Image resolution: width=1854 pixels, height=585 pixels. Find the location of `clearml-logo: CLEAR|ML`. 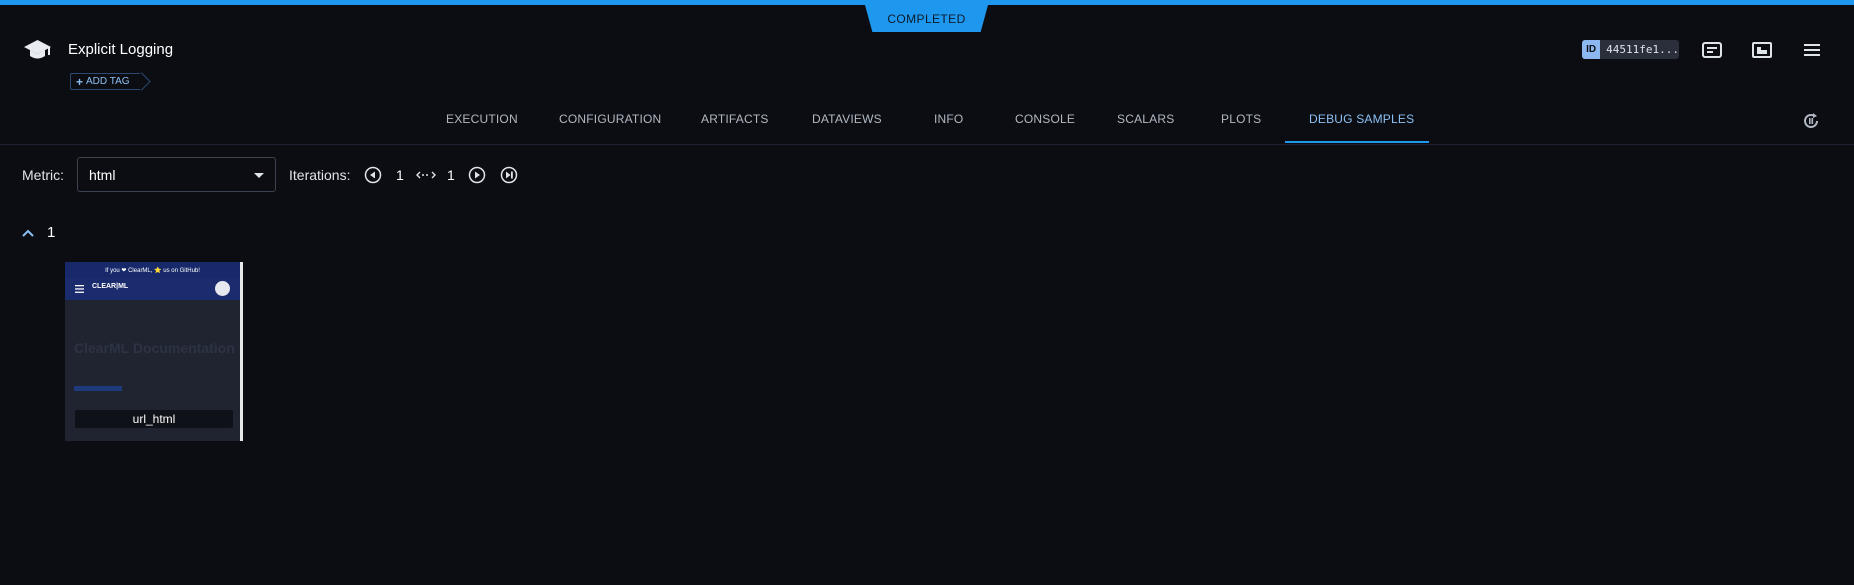

clearml-logo: CLEAR|ML is located at coordinates (110, 286).